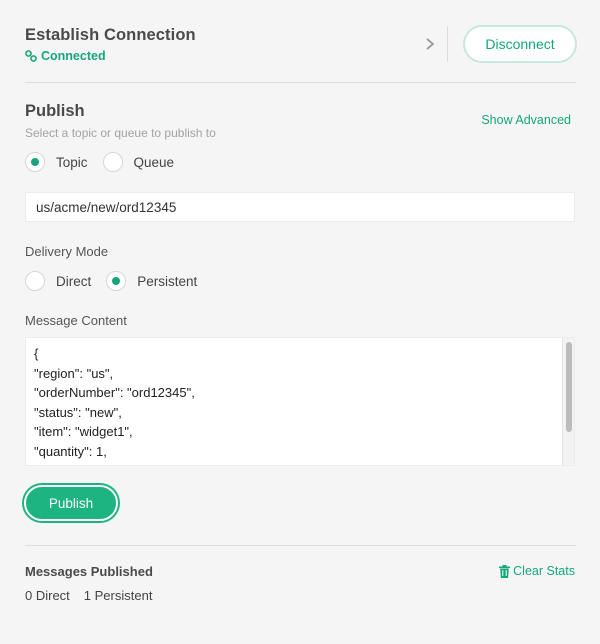 This screenshot has height=644, width=600. What do you see at coordinates (118, 595) in the screenshot?
I see `persistent-count: 1 Persistent` at bounding box center [118, 595].